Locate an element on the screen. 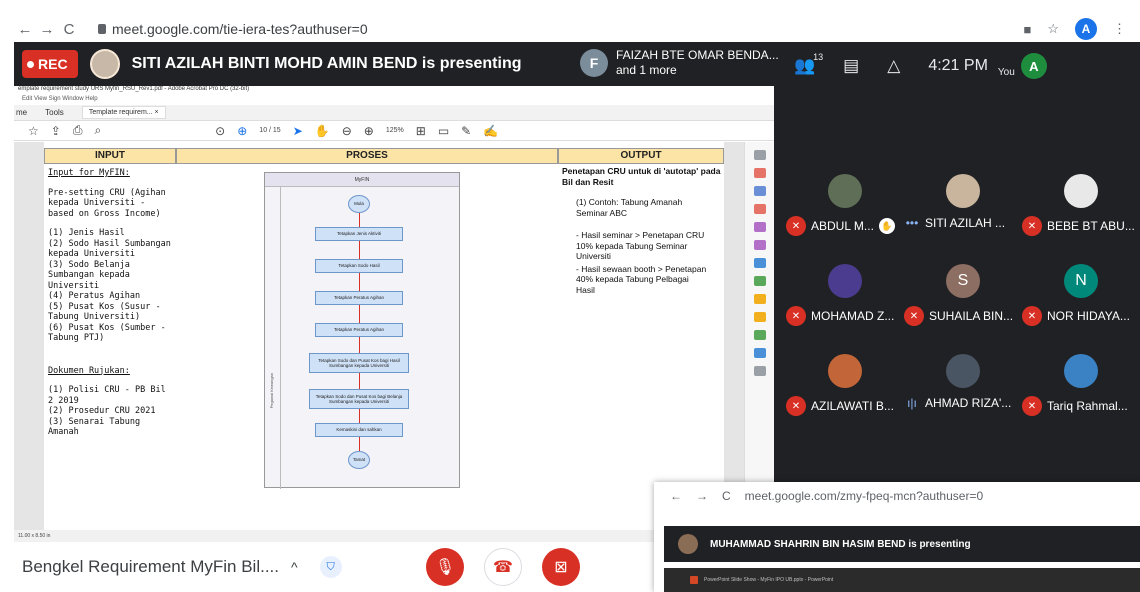 This screenshot has width=1140, height=592. url-text: meet.google.com/tie-iera-tes?authuser=0 is located at coordinates (240, 29).